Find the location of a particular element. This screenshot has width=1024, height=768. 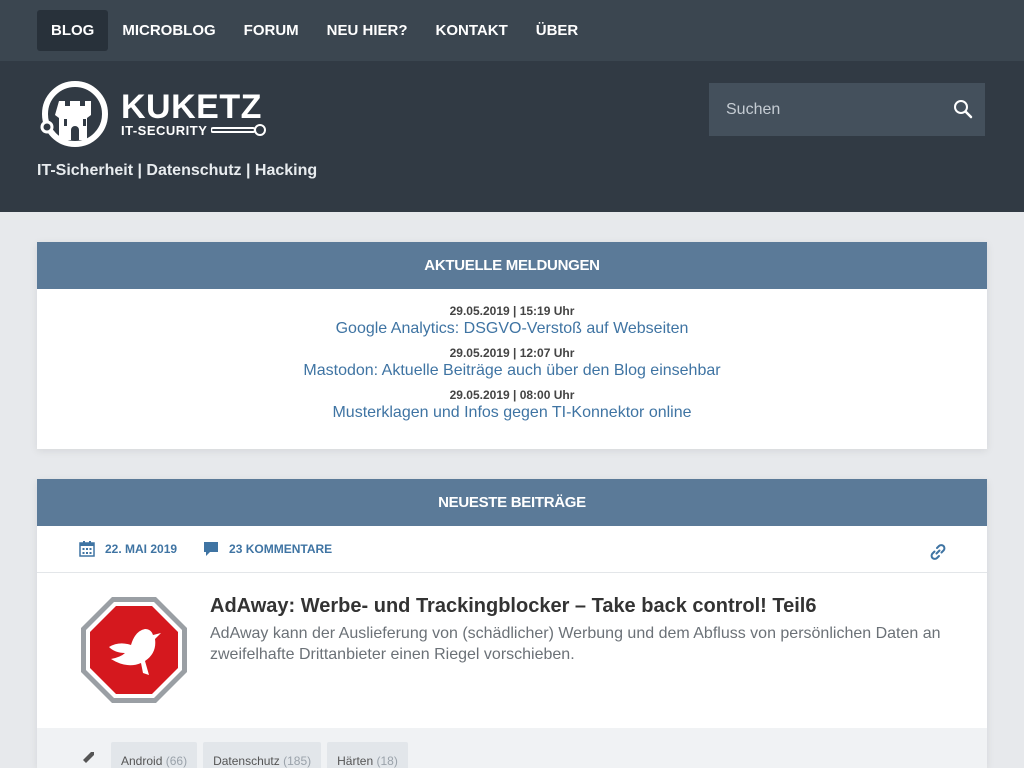

tag-datenschutz: Datenschutz (185) is located at coordinates (262, 755).